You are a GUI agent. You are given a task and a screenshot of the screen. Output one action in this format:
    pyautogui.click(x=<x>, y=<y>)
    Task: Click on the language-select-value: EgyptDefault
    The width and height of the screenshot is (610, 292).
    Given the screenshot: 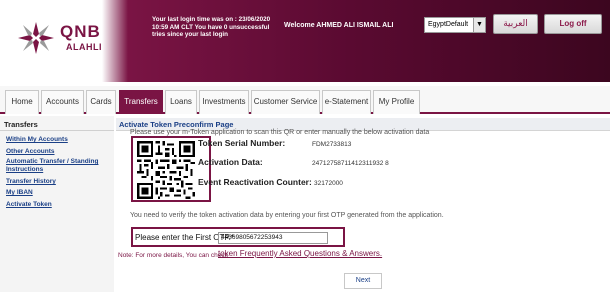 What is the action you would take?
    pyautogui.click(x=448, y=24)
    